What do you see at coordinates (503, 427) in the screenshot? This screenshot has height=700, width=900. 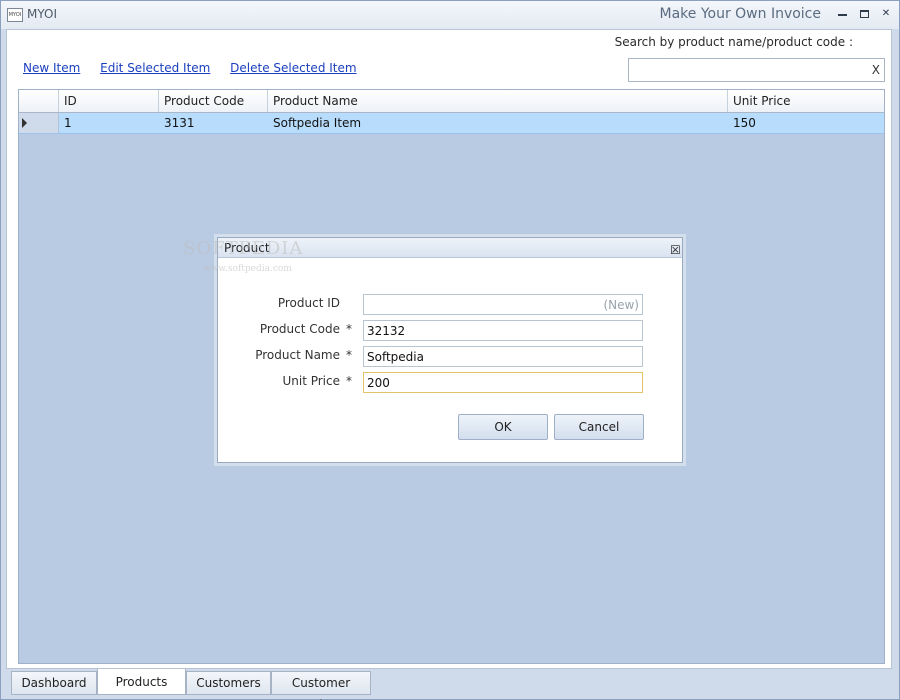 I see `ok-button: OK` at bounding box center [503, 427].